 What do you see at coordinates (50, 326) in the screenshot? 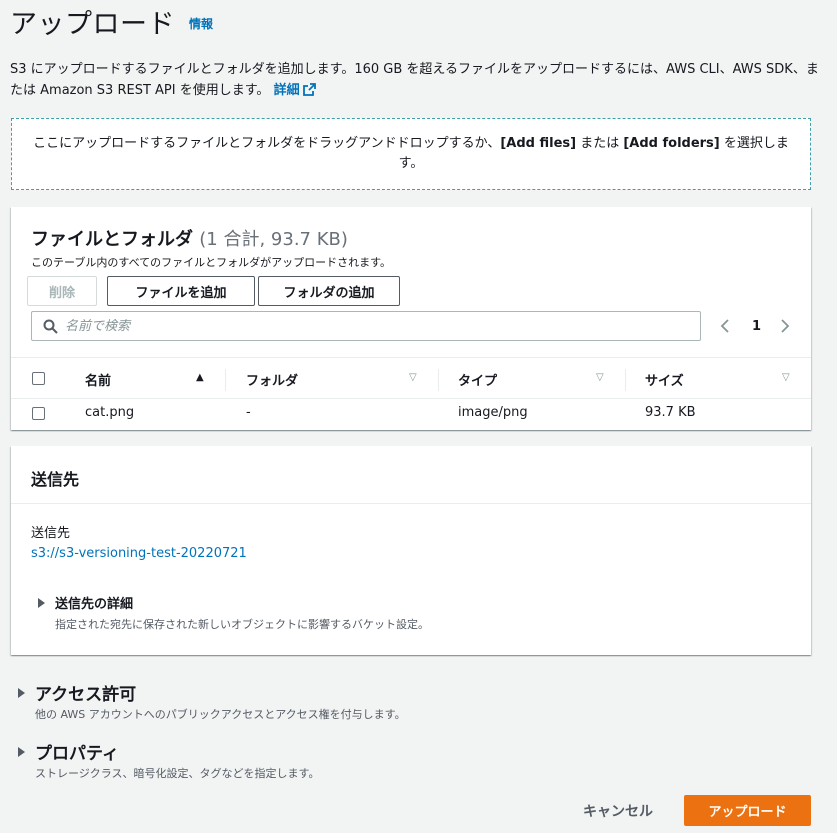
I see `search-icon` at bounding box center [50, 326].